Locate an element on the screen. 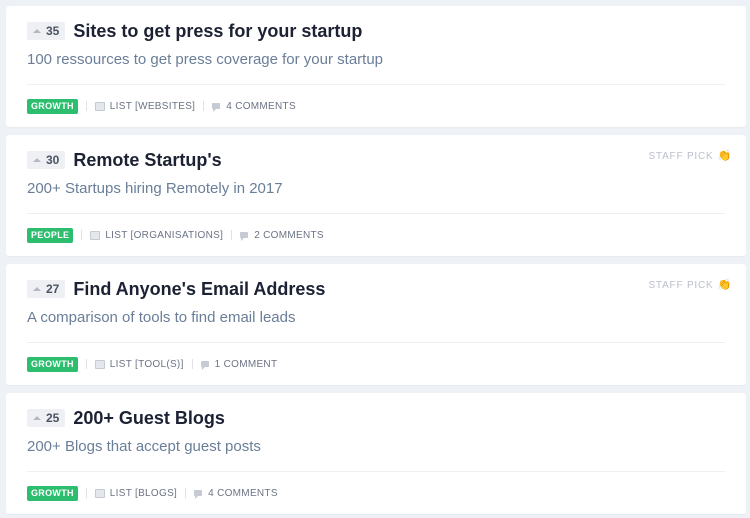 The width and height of the screenshot is (750, 518). post-header: 25 200+ Guest Blogs is located at coordinates (126, 418).